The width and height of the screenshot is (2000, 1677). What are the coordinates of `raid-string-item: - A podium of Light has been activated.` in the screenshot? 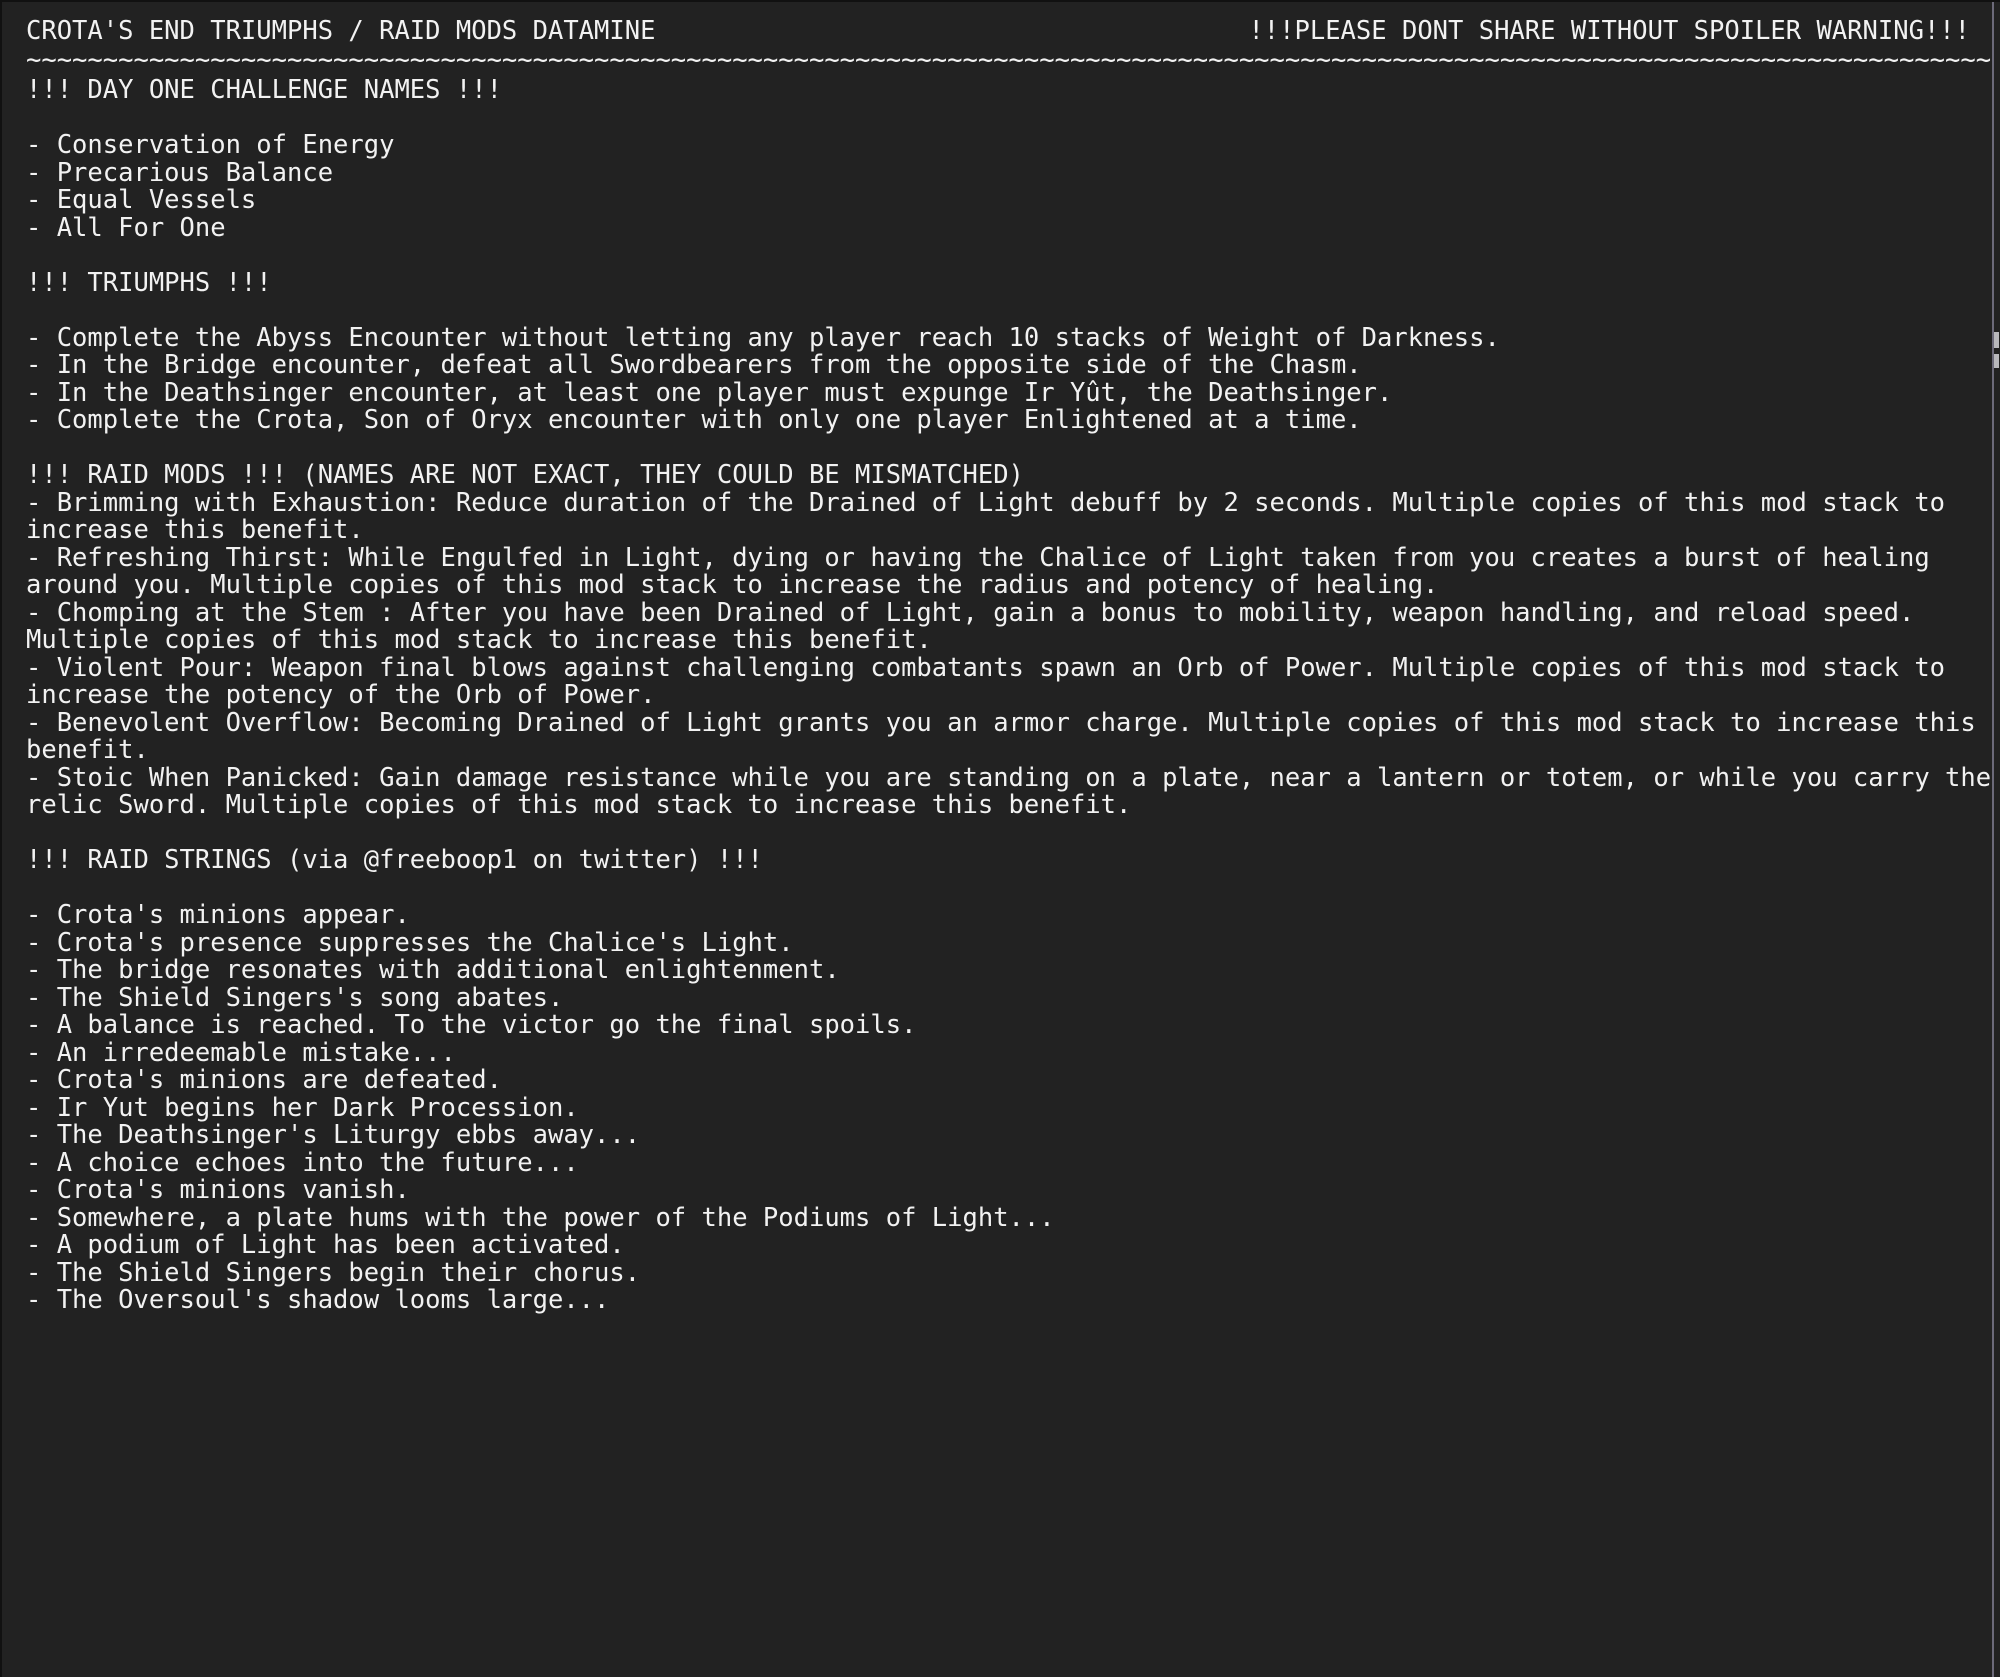 It's located at (325, 1245).